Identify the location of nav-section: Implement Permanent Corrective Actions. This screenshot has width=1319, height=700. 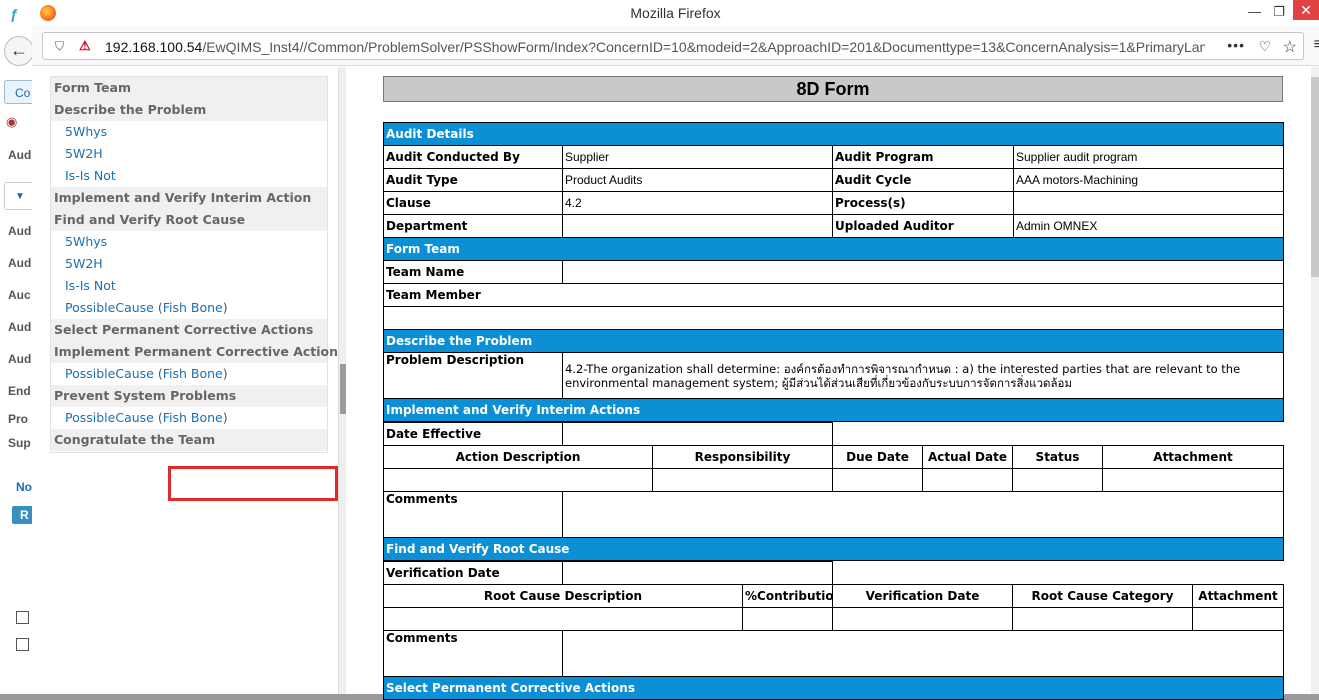
(198, 352).